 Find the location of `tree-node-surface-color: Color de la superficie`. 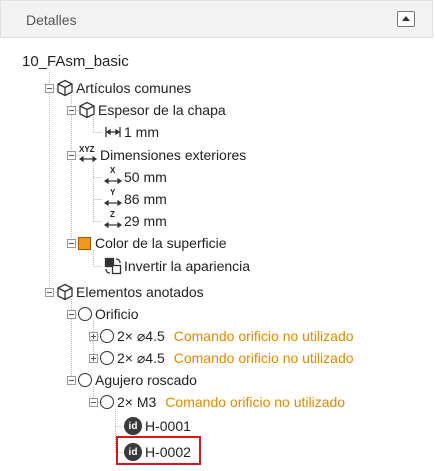

tree-node-surface-color: Color de la superficie is located at coordinates (147, 243).